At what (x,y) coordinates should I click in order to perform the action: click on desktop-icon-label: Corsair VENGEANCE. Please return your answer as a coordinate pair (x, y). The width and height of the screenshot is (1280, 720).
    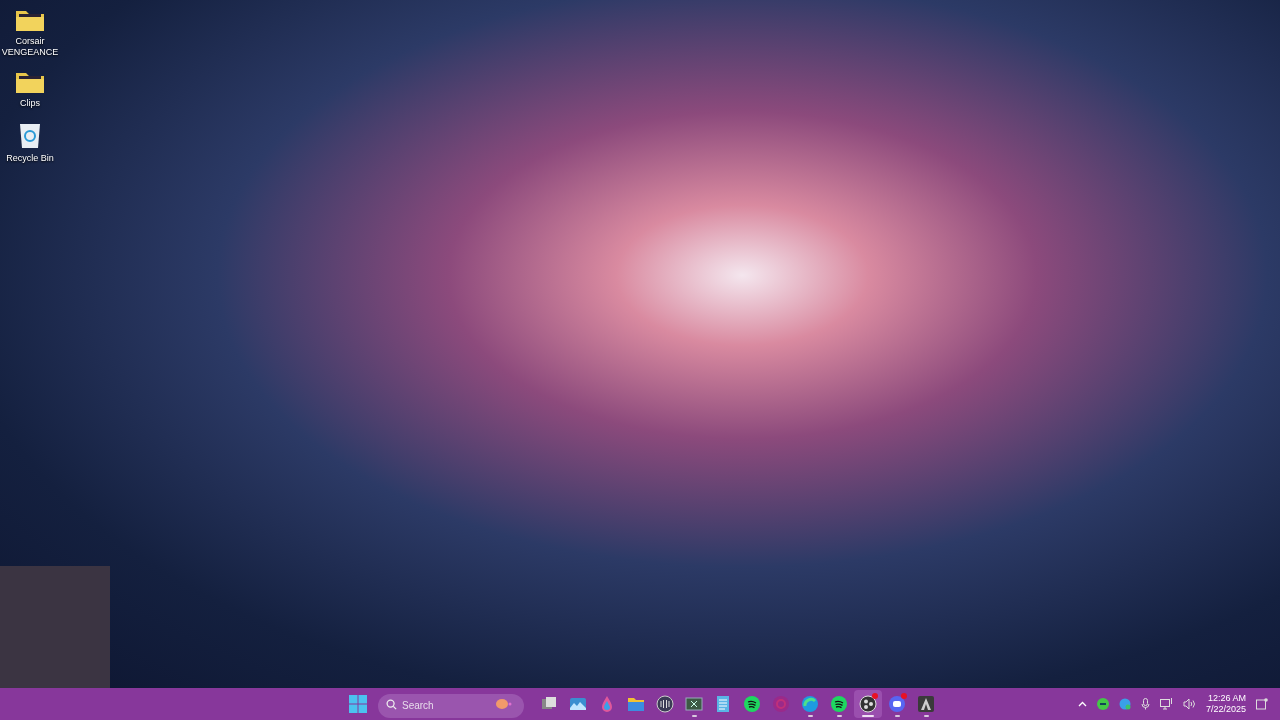
    Looking at the image, I should click on (30, 47).